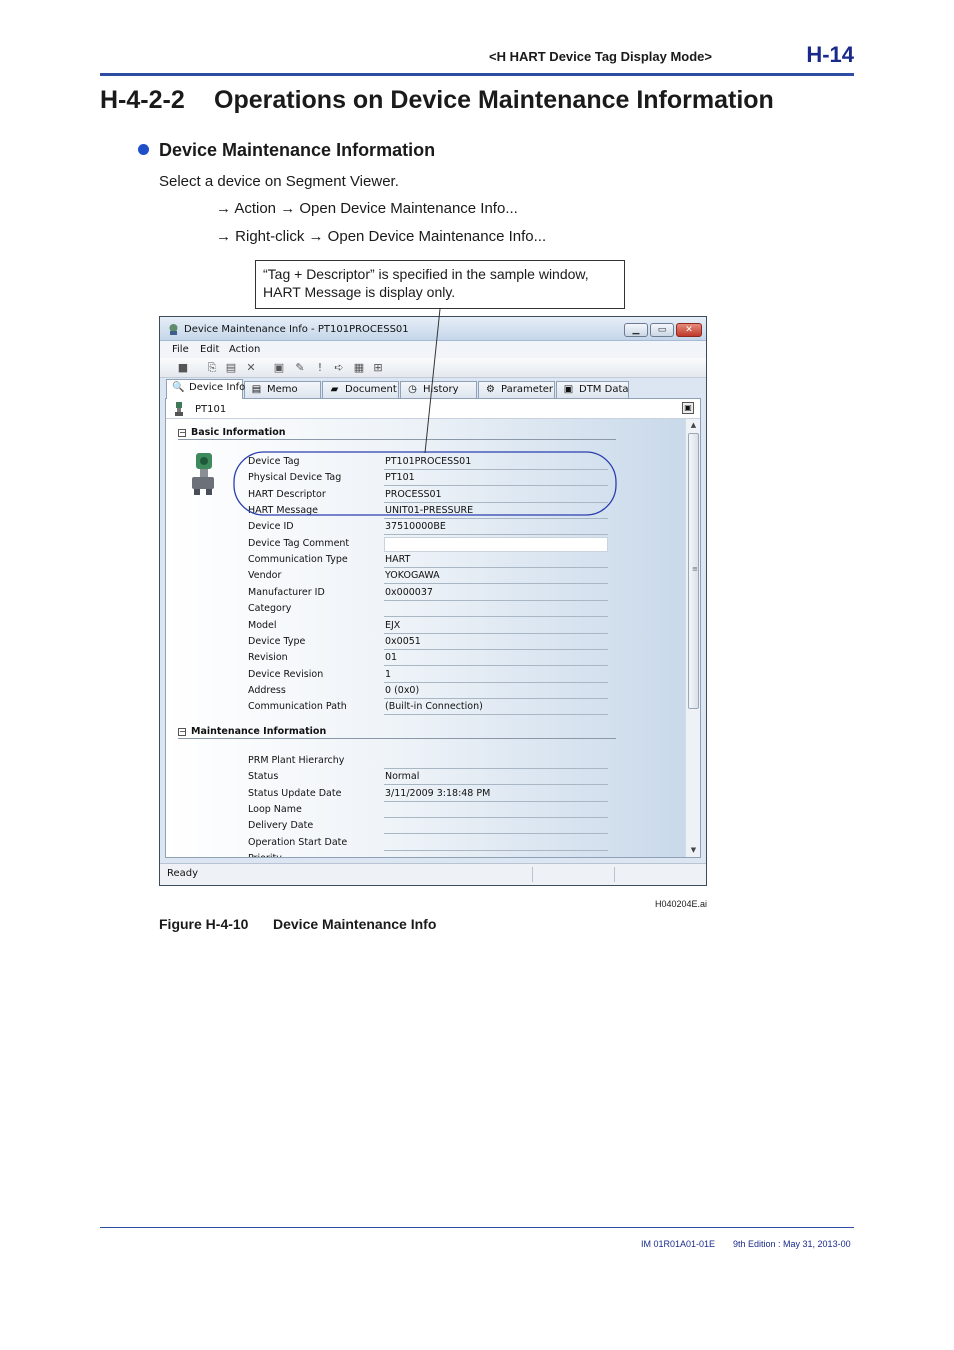 Image resolution: width=954 pixels, height=1350 pixels. What do you see at coordinates (359, 368) in the screenshot?
I see `save-icon: ▦` at bounding box center [359, 368].